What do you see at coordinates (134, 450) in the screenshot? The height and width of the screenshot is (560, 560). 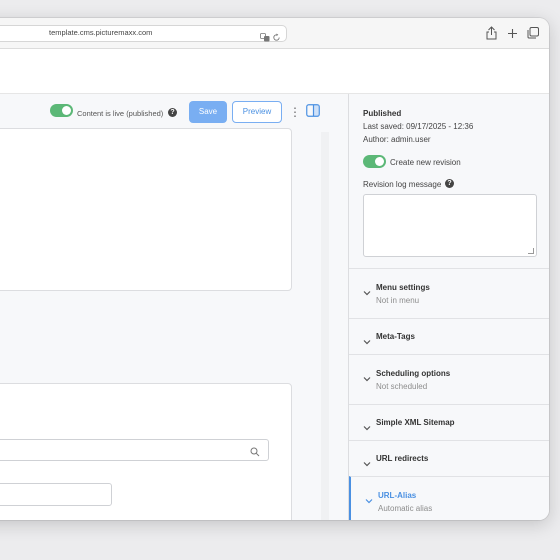 I see `search-input` at bounding box center [134, 450].